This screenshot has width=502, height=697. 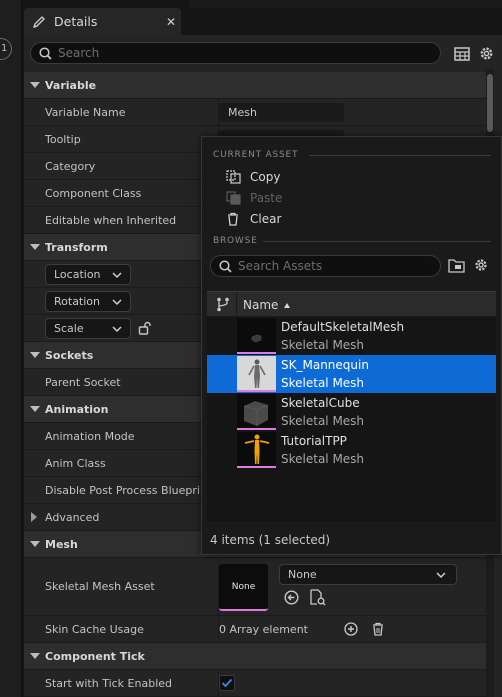 I want to click on asset-search-input, so click(x=333, y=266).